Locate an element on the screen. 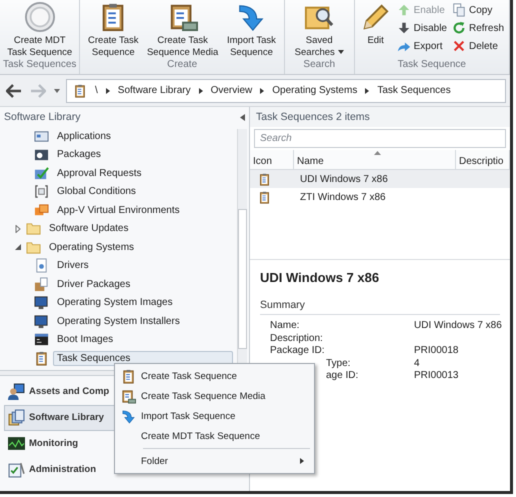 The image size is (516, 497). field-label: age ID: is located at coordinates (343, 376).